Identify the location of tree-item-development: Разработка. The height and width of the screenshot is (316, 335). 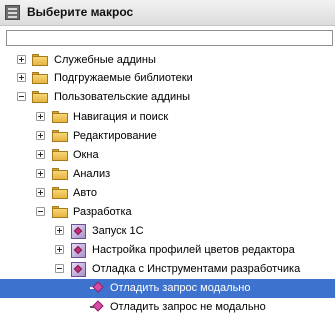
(167, 212).